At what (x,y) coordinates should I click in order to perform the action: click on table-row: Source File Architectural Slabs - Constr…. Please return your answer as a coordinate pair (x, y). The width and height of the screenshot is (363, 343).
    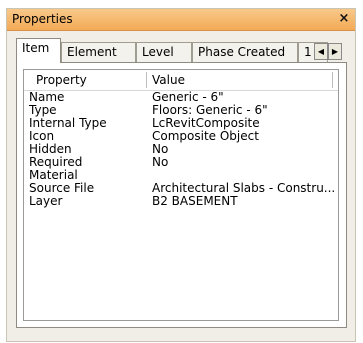
    Looking at the image, I should click on (181, 188).